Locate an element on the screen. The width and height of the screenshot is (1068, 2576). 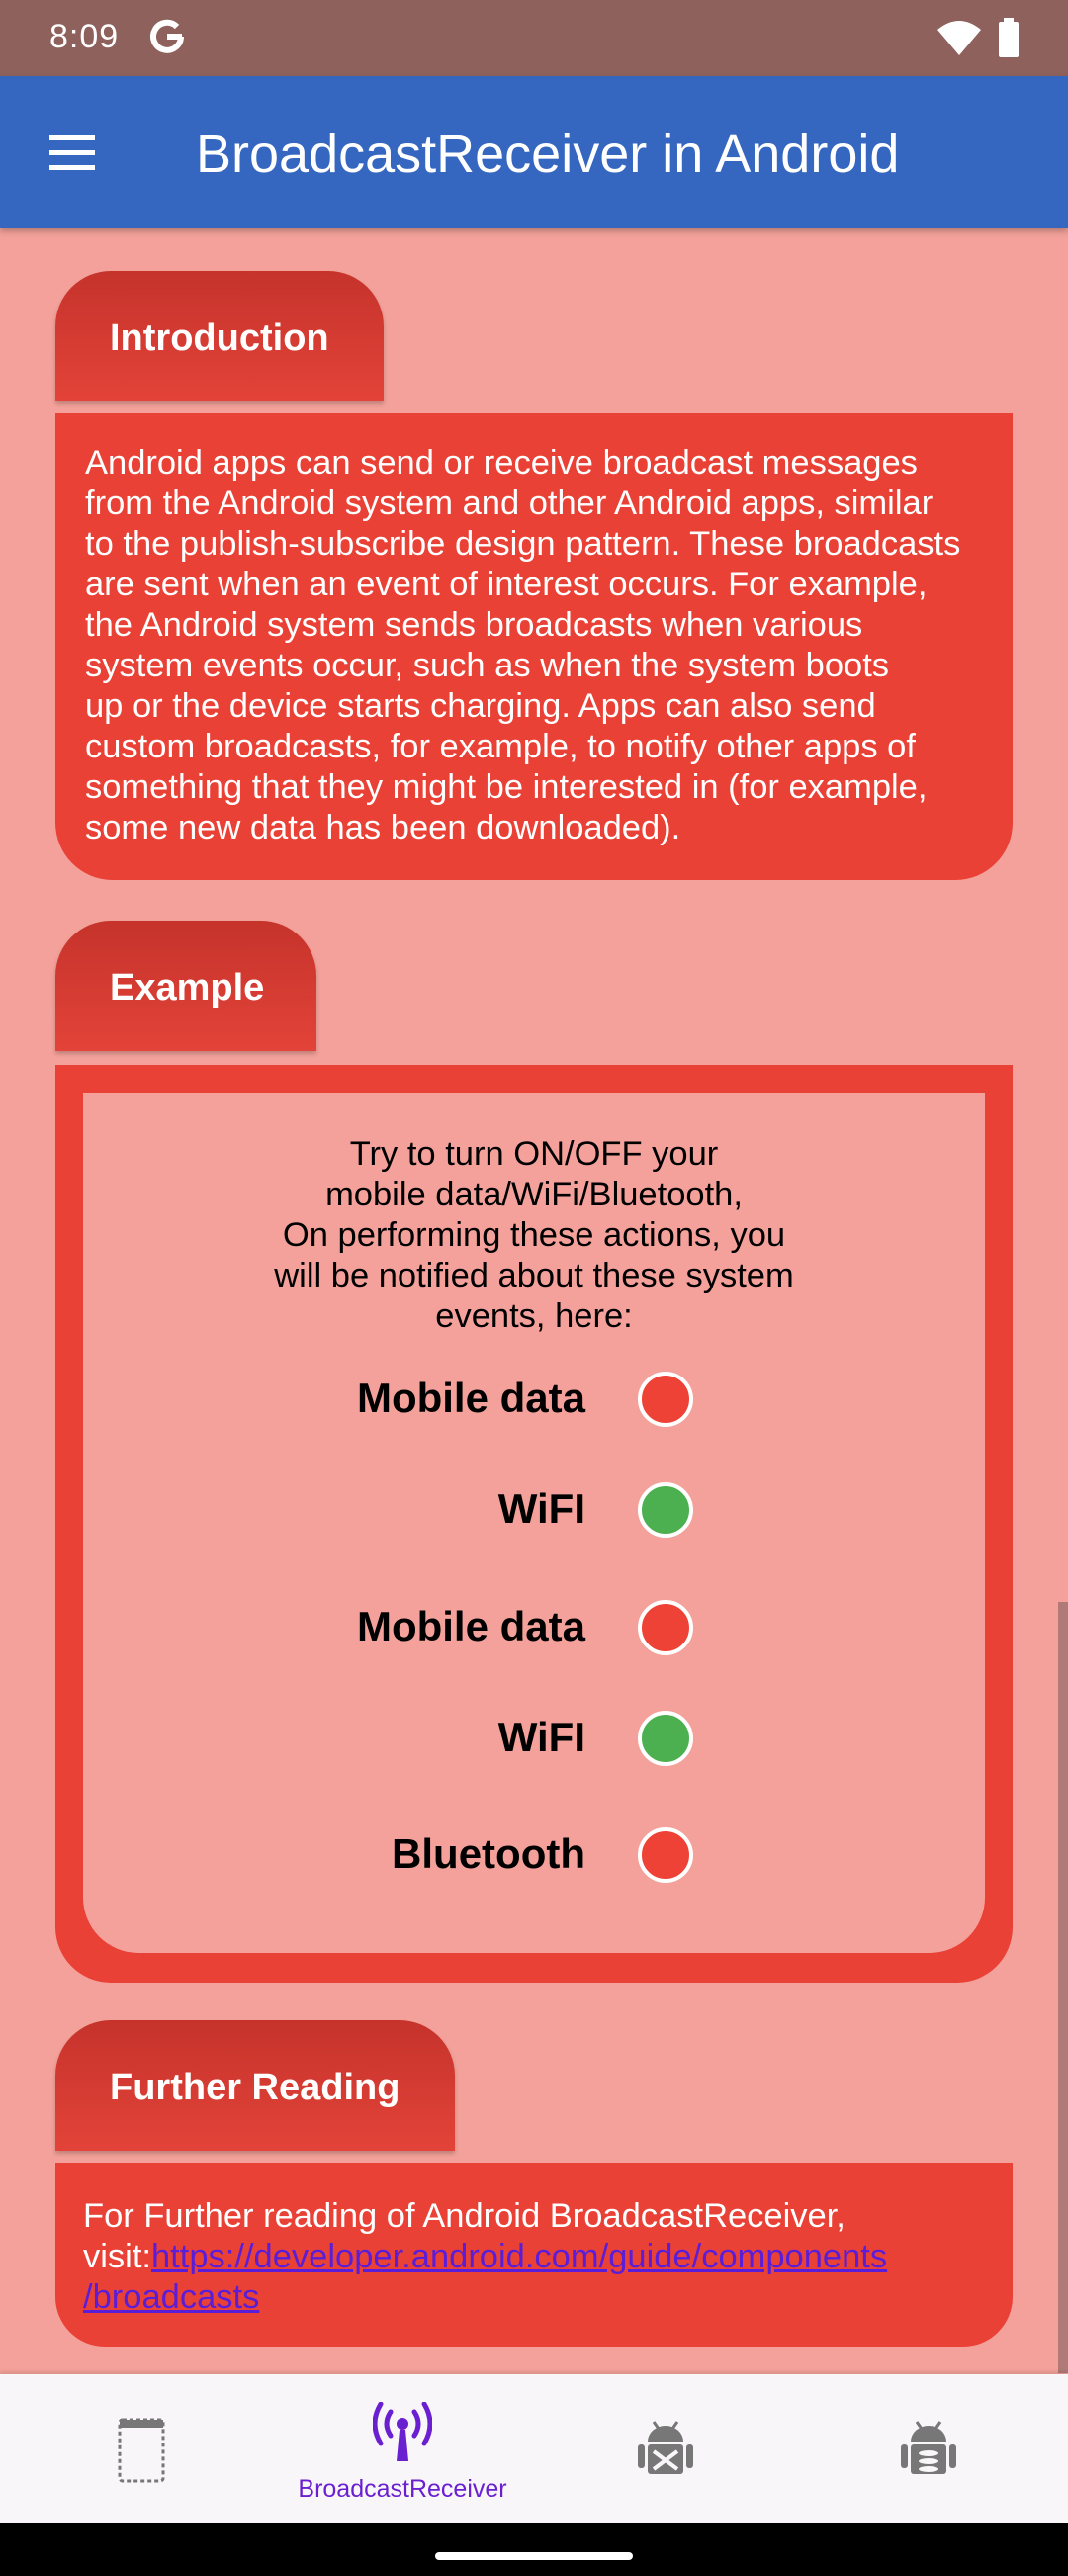
status-time: 8:09 is located at coordinates (84, 36).